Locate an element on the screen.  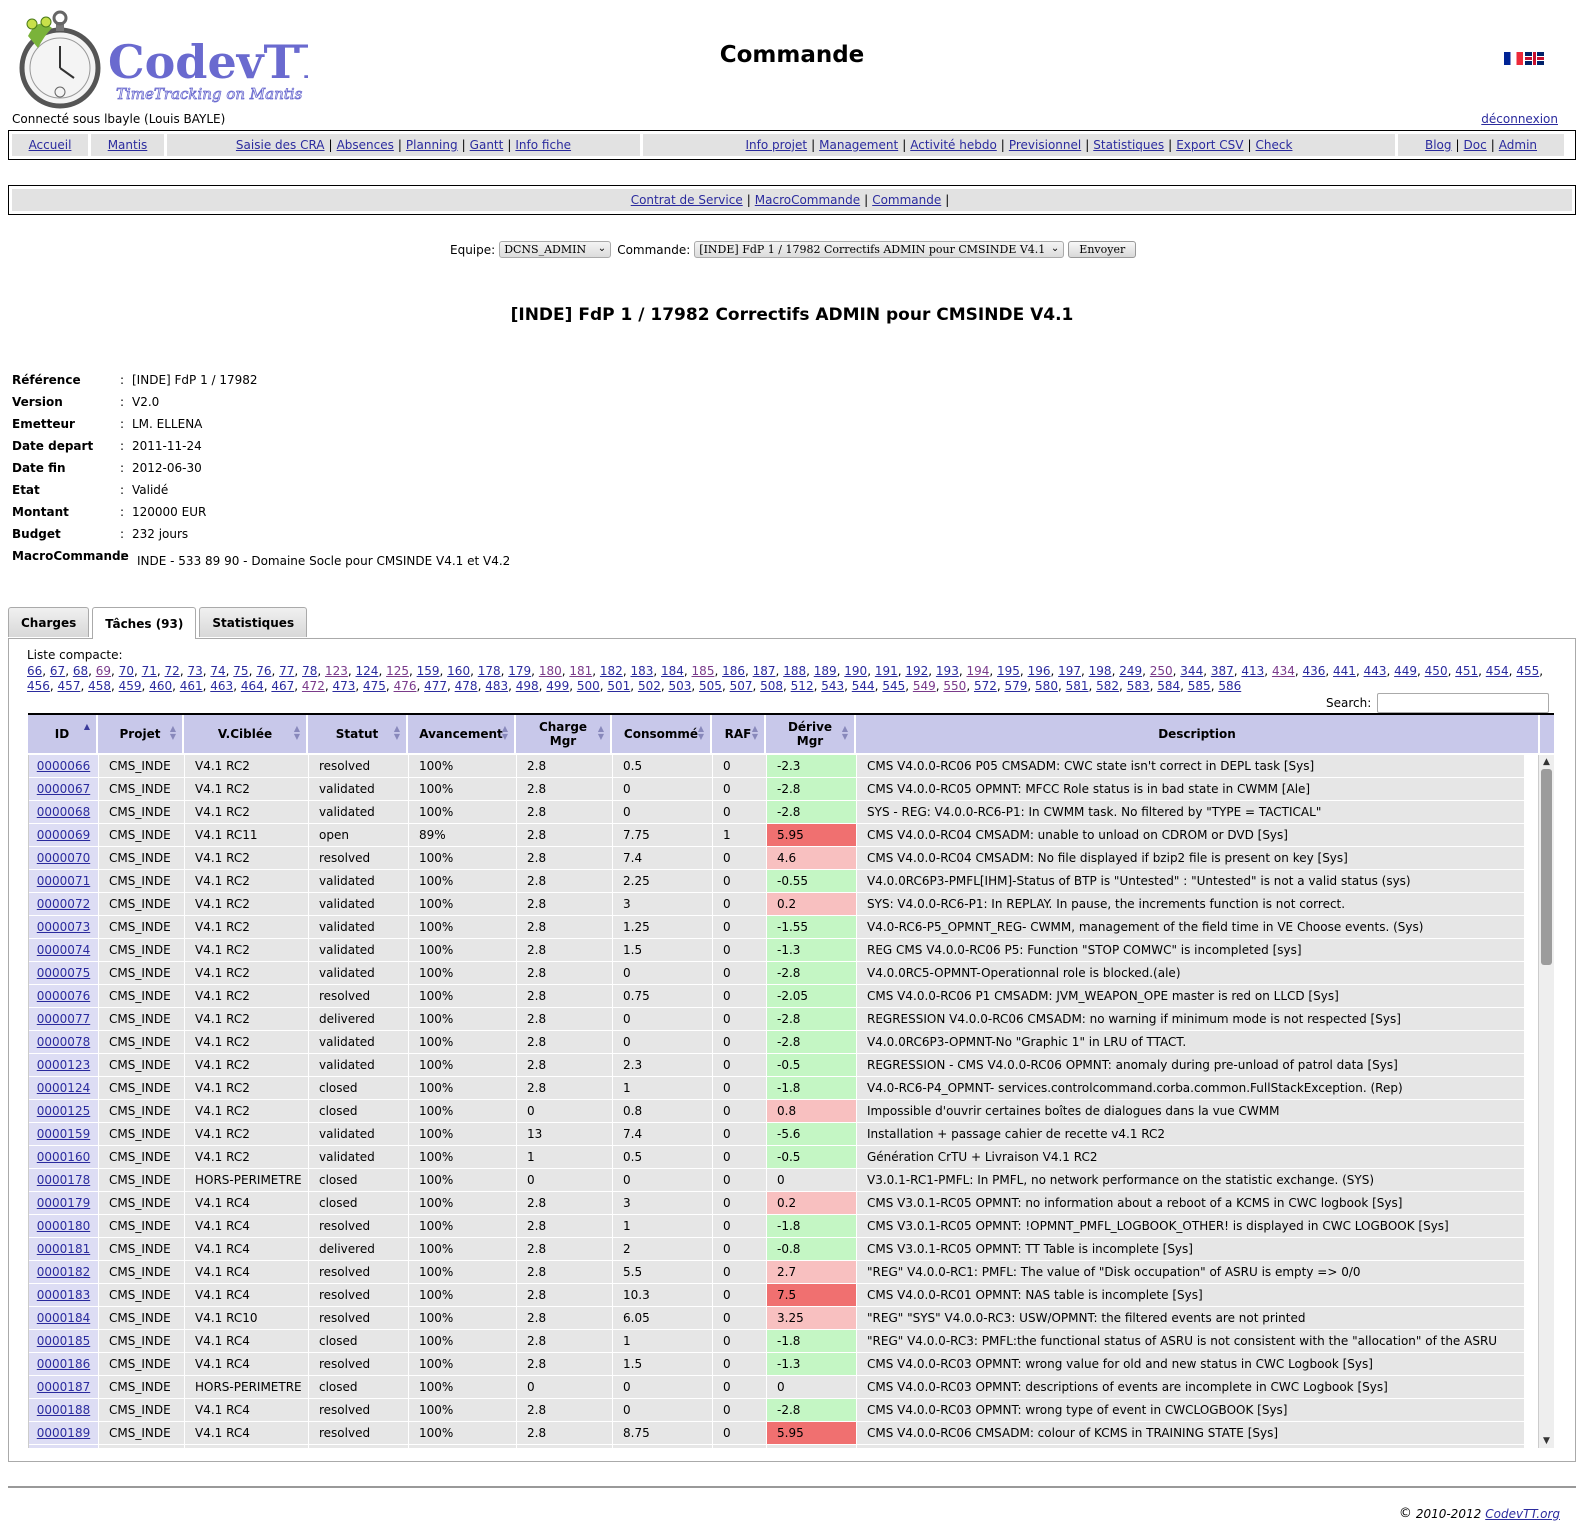
compact-task-link: 499 is located at coordinates (557, 686).